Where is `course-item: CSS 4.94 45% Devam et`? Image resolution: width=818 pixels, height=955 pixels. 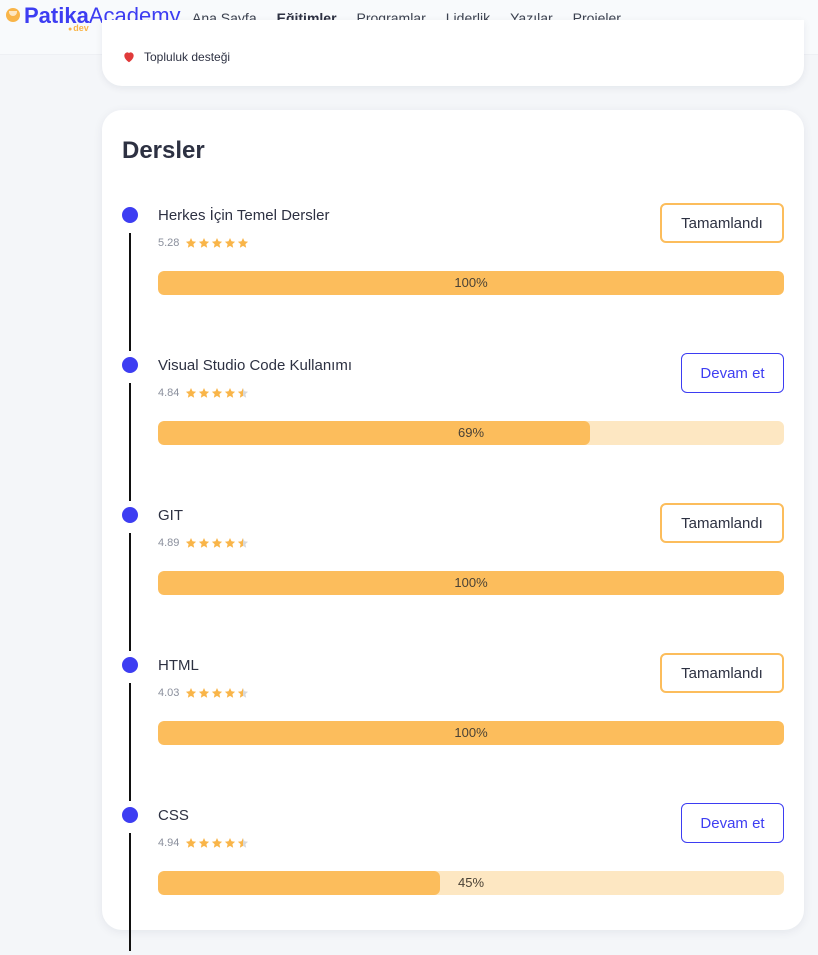 course-item: CSS 4.94 45% Devam et is located at coordinates (453, 879).